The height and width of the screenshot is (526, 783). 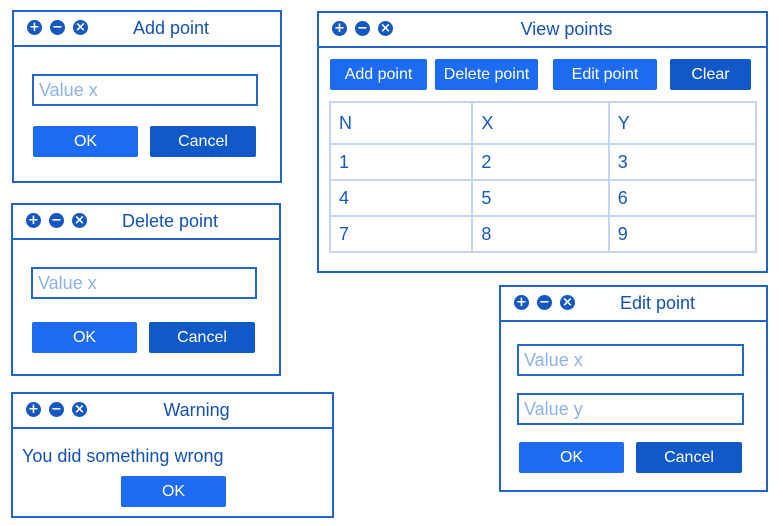 What do you see at coordinates (145, 90) in the screenshot?
I see `add-value-x-input` at bounding box center [145, 90].